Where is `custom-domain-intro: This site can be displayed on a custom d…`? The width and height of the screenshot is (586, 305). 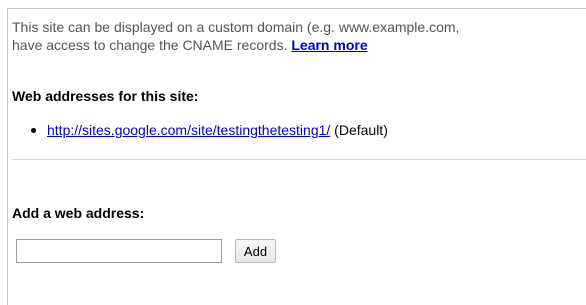
custom-domain-intro: This site can be displayed on a custom d… is located at coordinates (297, 36).